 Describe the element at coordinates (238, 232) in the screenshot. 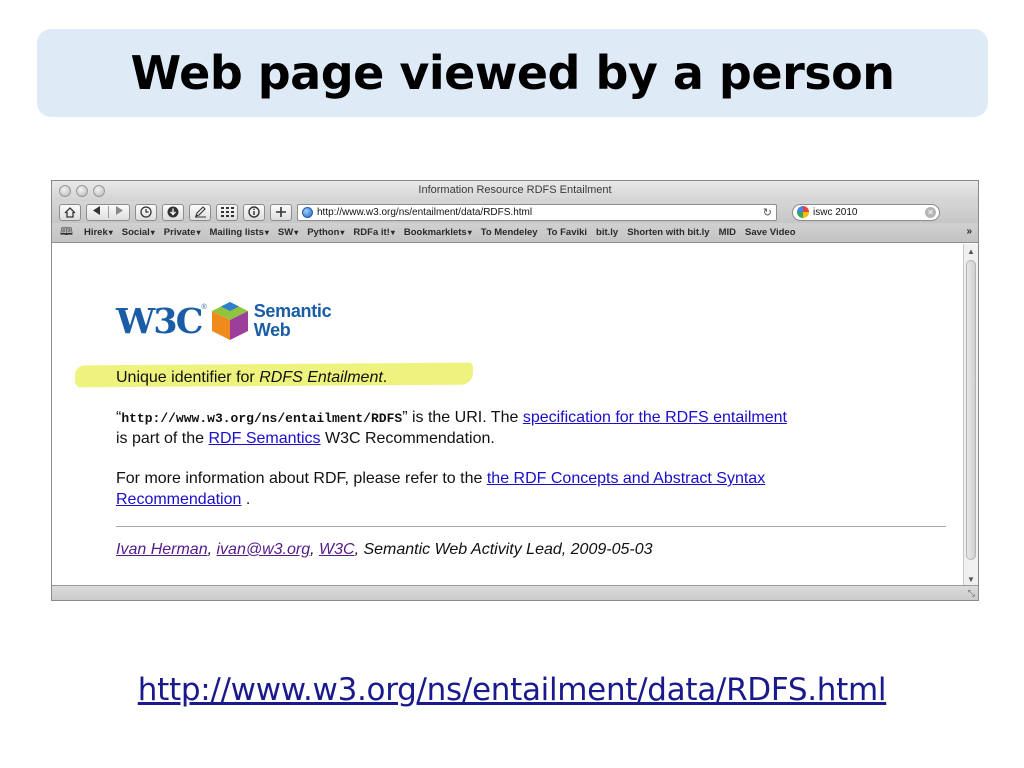

I see `bookmark-item: Mailing lists` at that location.